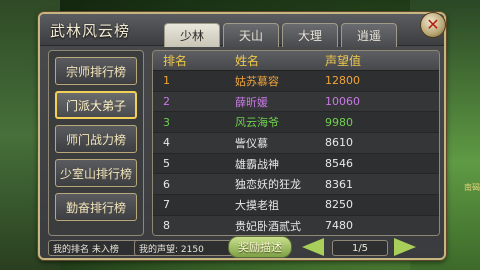 The width and height of the screenshot is (480, 270). I want to click on reward-description-button: 奖励描述, so click(260, 247).